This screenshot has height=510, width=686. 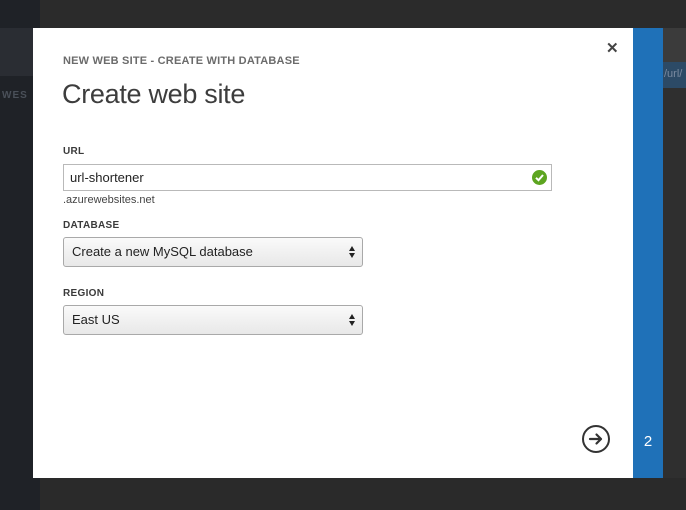 What do you see at coordinates (539, 177) in the screenshot?
I see `check-circle-icon` at bounding box center [539, 177].